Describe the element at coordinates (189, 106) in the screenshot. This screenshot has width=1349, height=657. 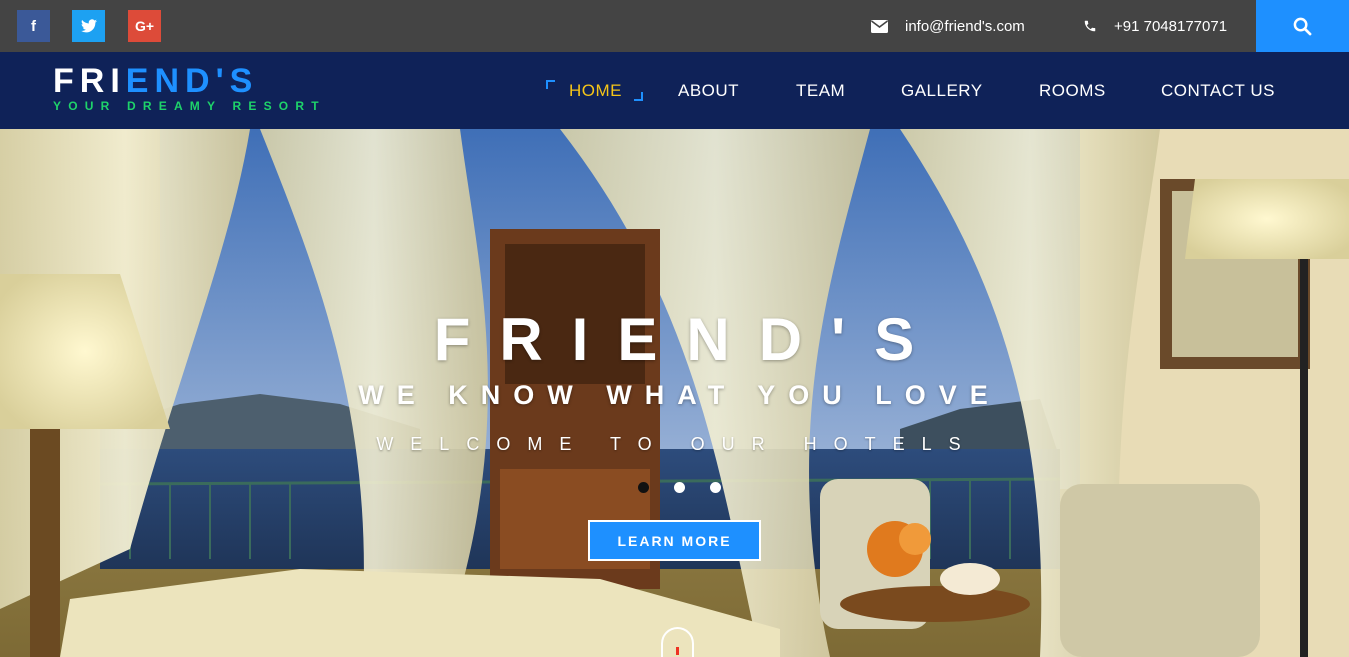
I see `brand-tagline: YOUR DREAMY RESORT` at that location.